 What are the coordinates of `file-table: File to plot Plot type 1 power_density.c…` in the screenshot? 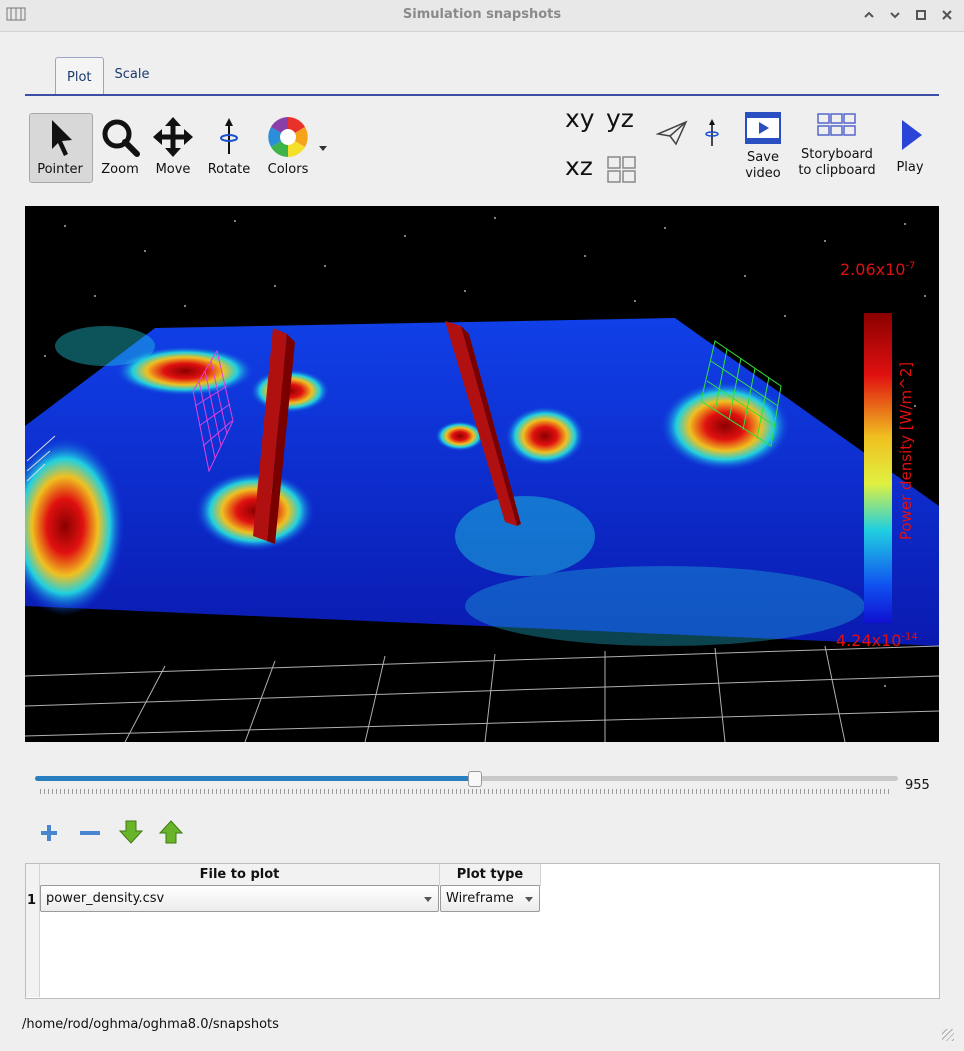 It's located at (482, 931).